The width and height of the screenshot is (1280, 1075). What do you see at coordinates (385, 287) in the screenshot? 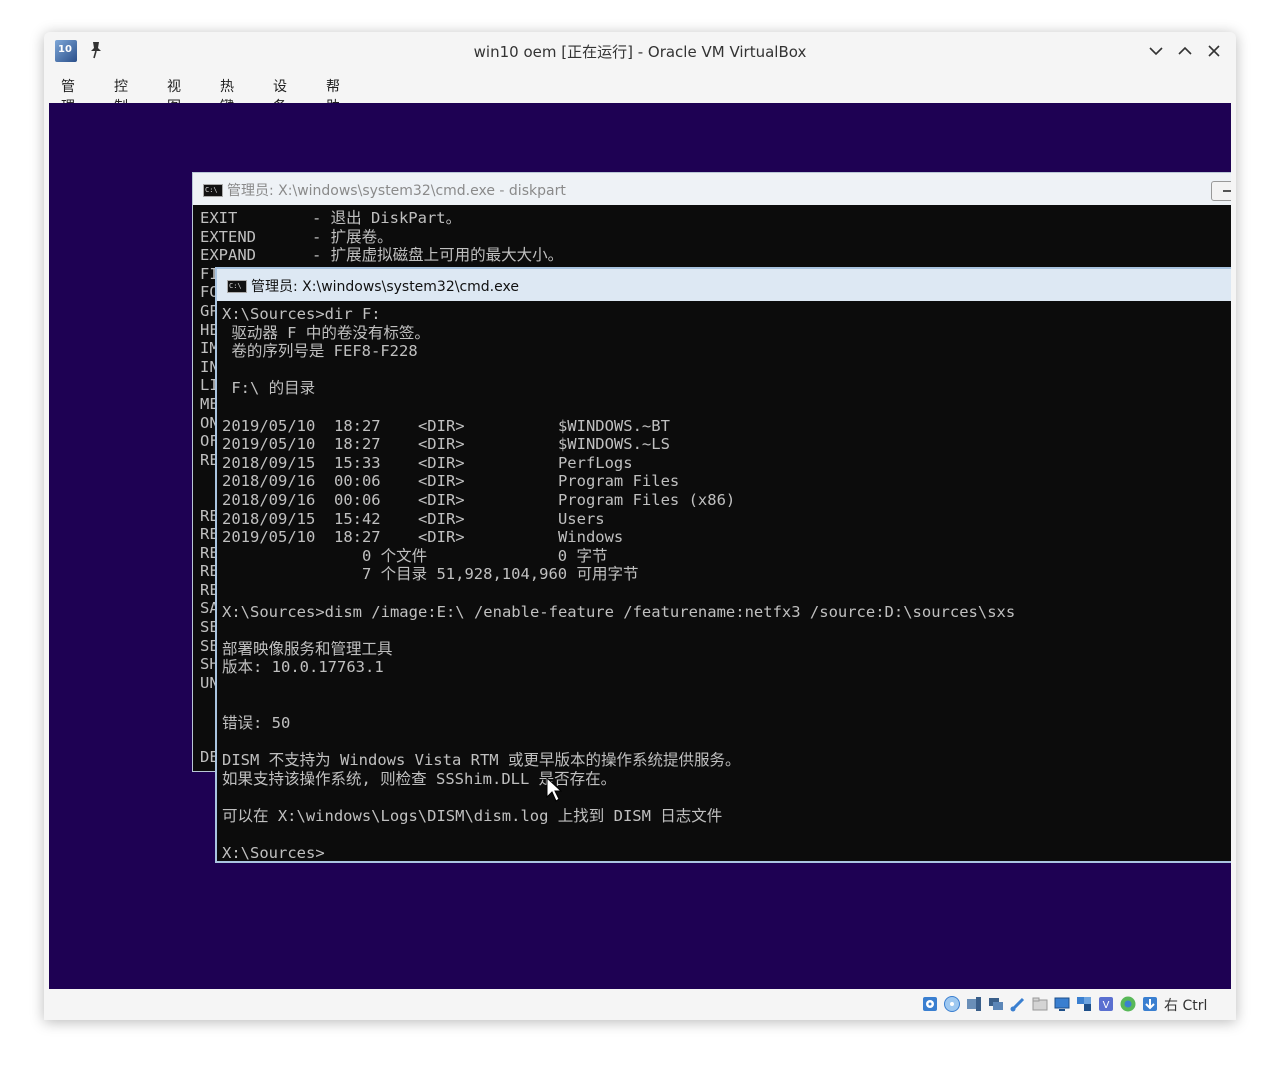
I see `cmd-active-title: 管理员: X:\windows\system32\cmd.exe` at bounding box center [385, 287].